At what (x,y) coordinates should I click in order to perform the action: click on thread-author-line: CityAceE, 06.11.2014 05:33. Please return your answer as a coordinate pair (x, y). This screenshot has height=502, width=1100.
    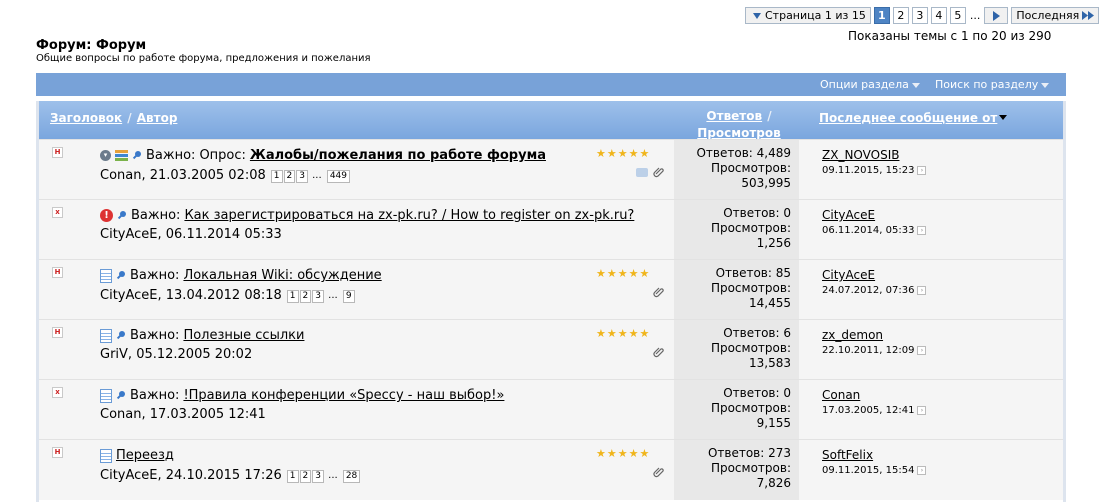
    Looking at the image, I should click on (191, 234).